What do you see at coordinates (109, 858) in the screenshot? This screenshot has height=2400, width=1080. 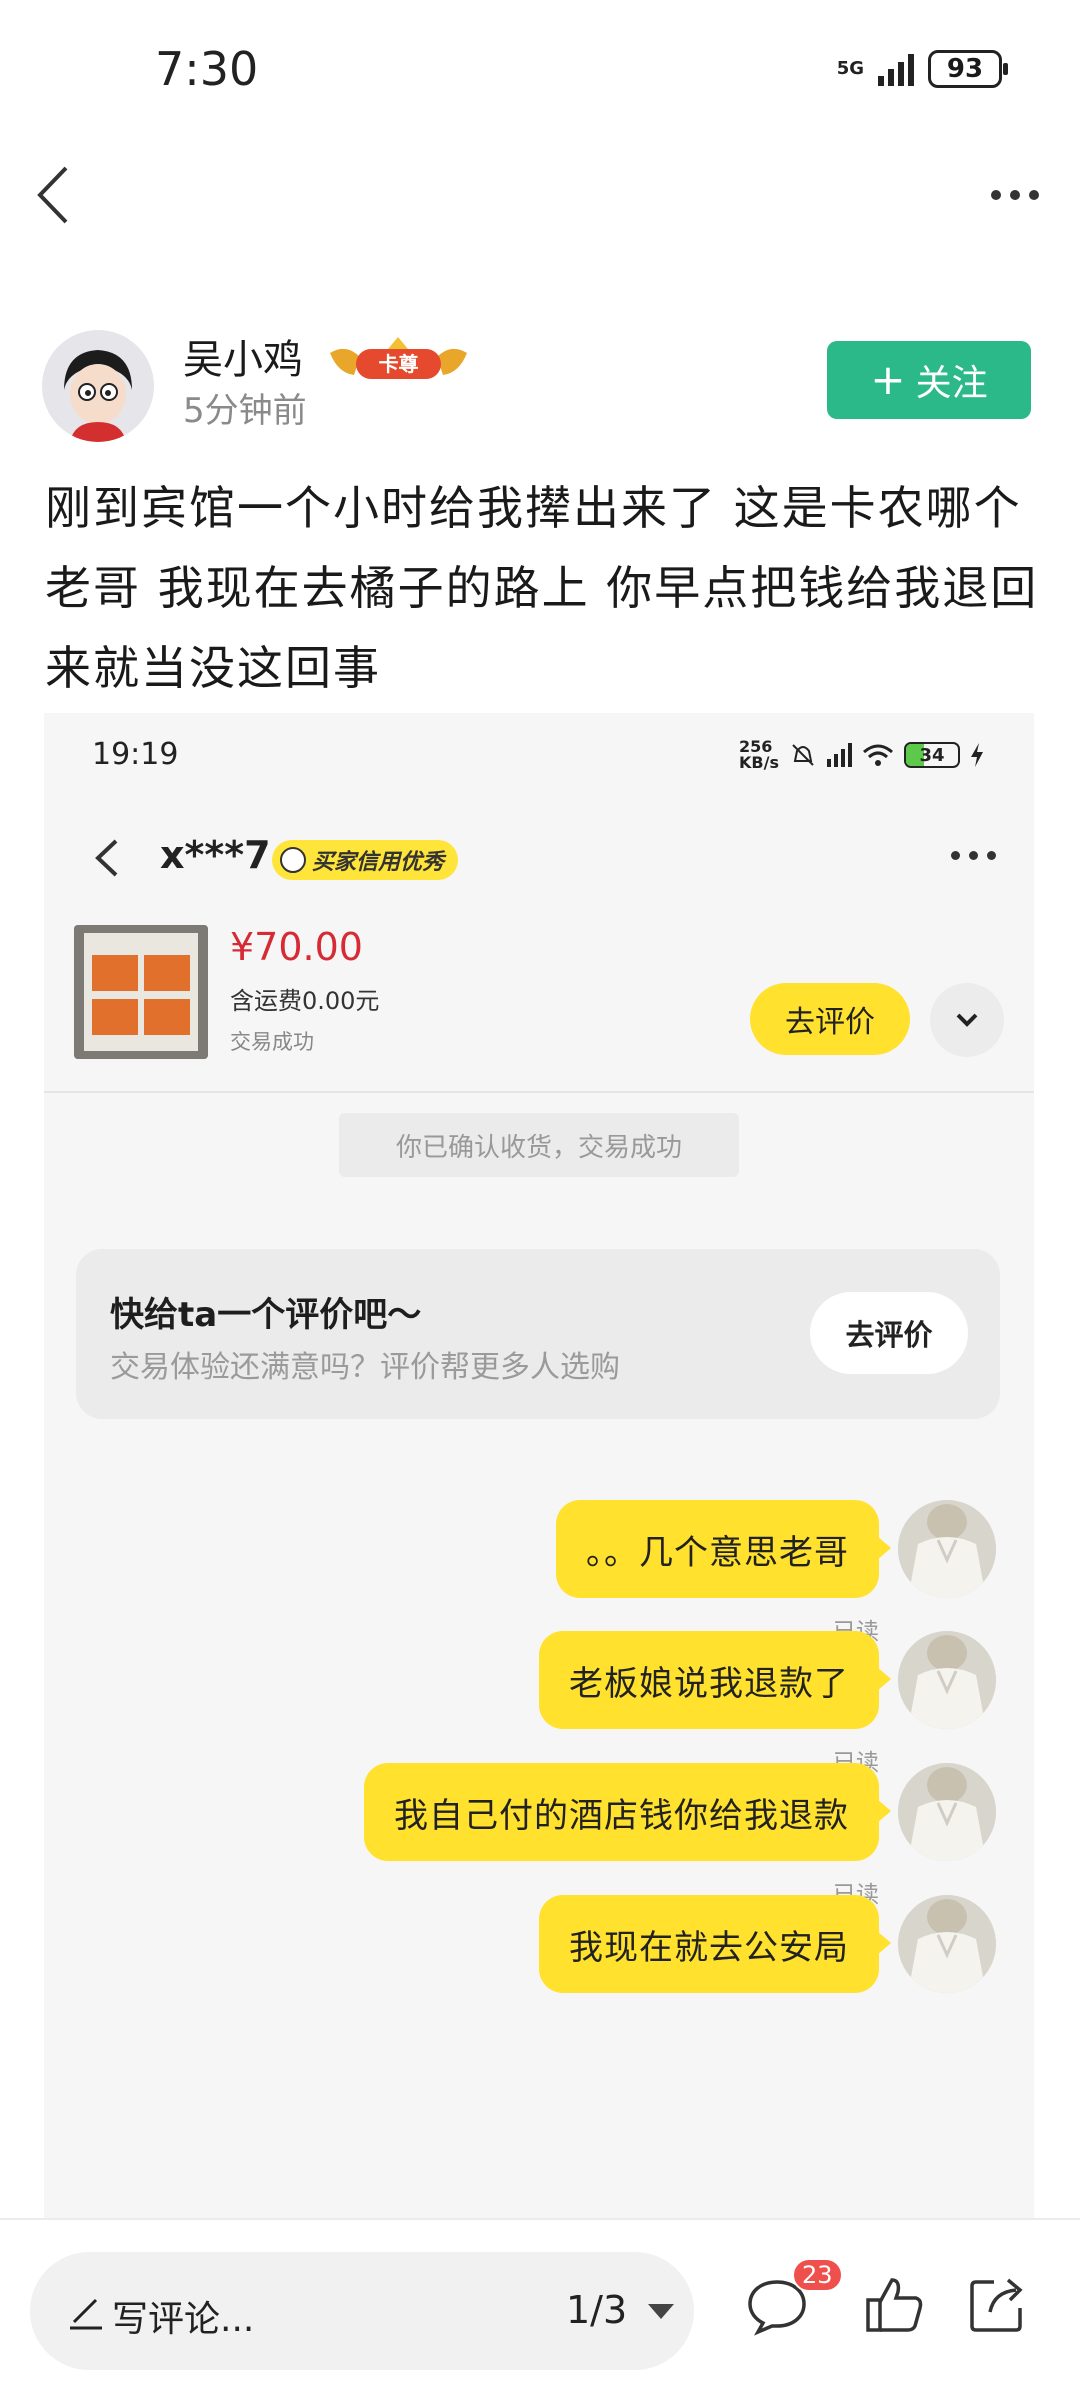 I see `embedded-back-icon` at bounding box center [109, 858].